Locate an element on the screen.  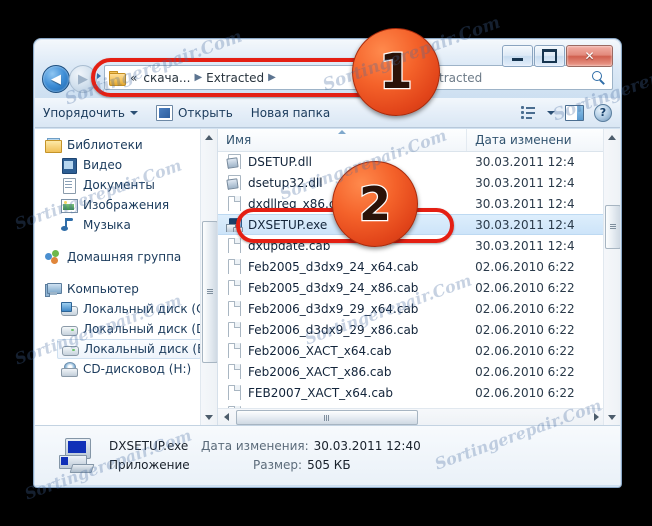
table-row: Feb2006_d3dx9_29_x64.cab 02.06.2010 6:22 is located at coordinates (411, 308).